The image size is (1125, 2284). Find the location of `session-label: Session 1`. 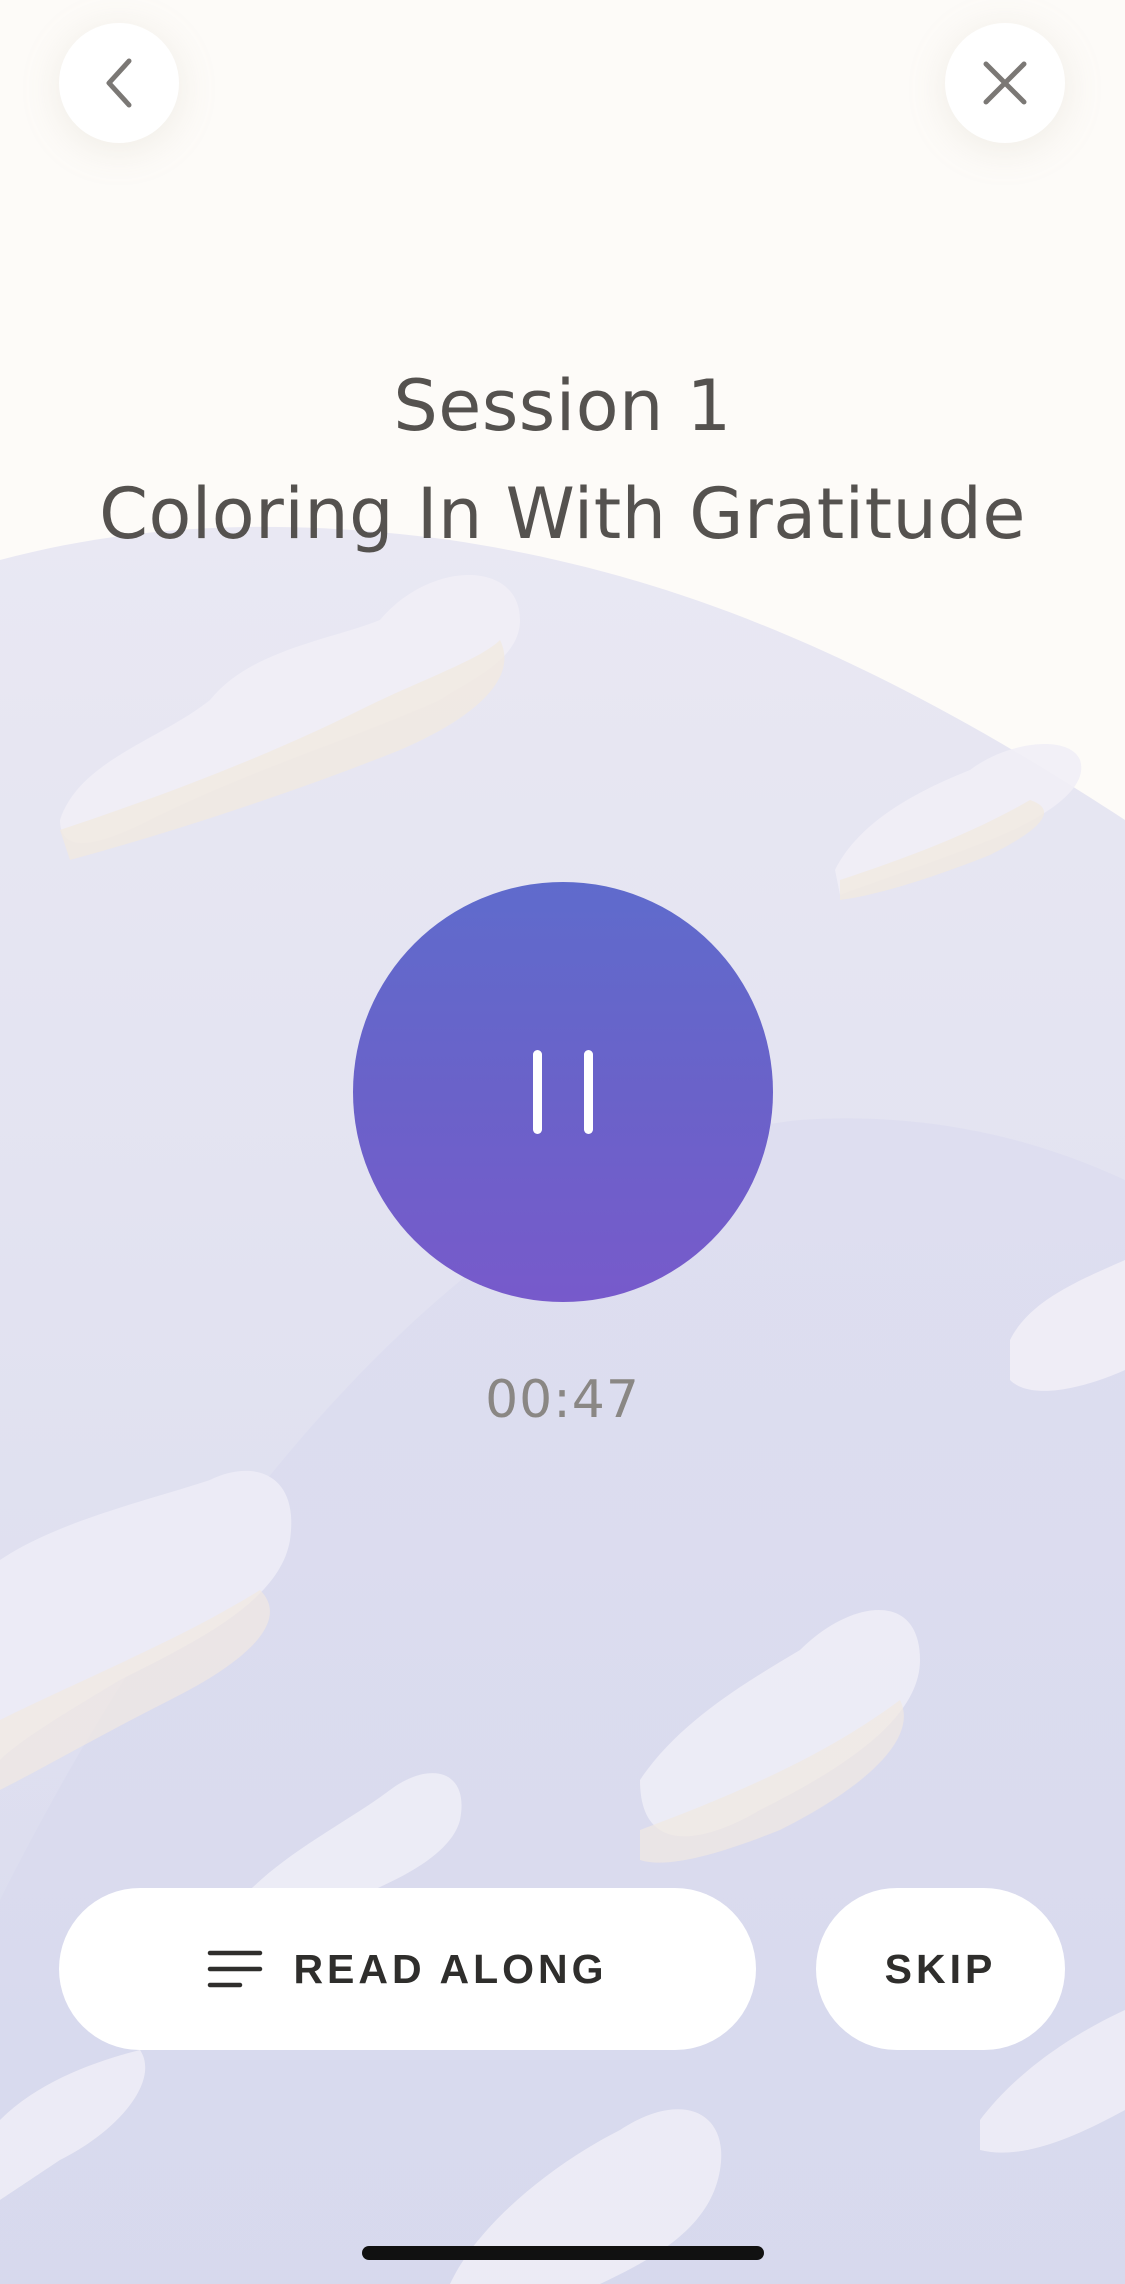

session-label: Session 1 is located at coordinates (562, 406).